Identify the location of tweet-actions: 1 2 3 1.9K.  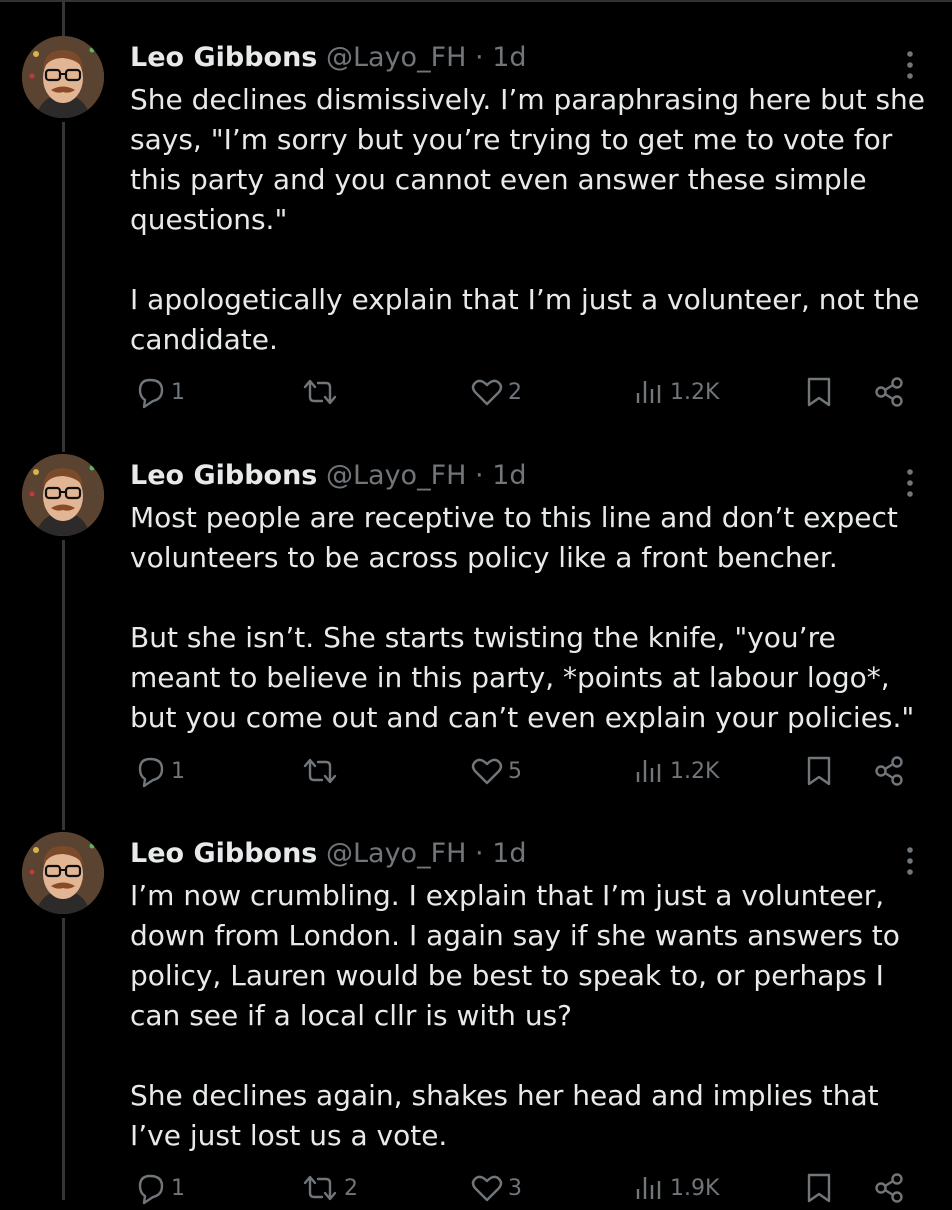
(476, 1188).